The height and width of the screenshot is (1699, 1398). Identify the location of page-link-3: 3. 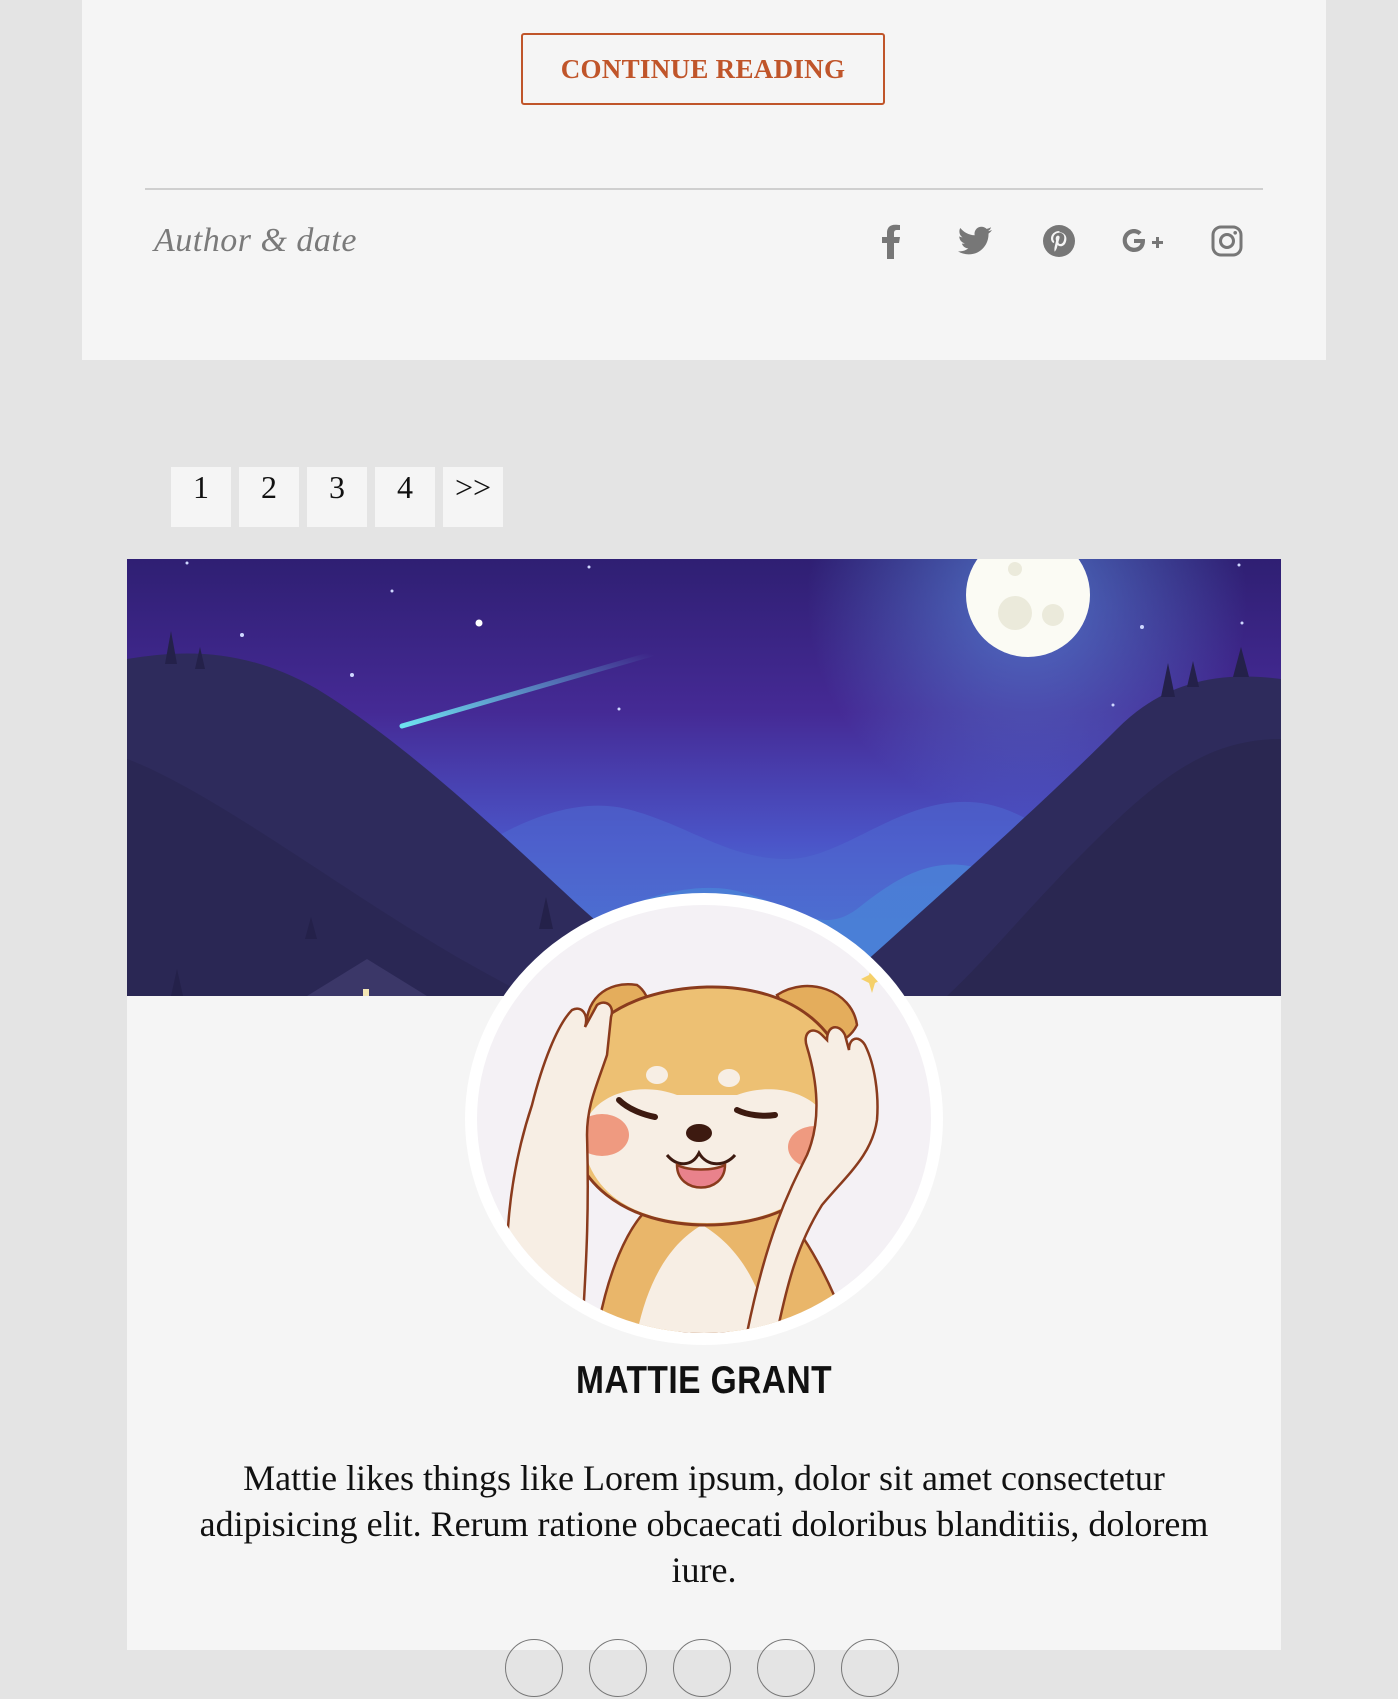
(337, 497).